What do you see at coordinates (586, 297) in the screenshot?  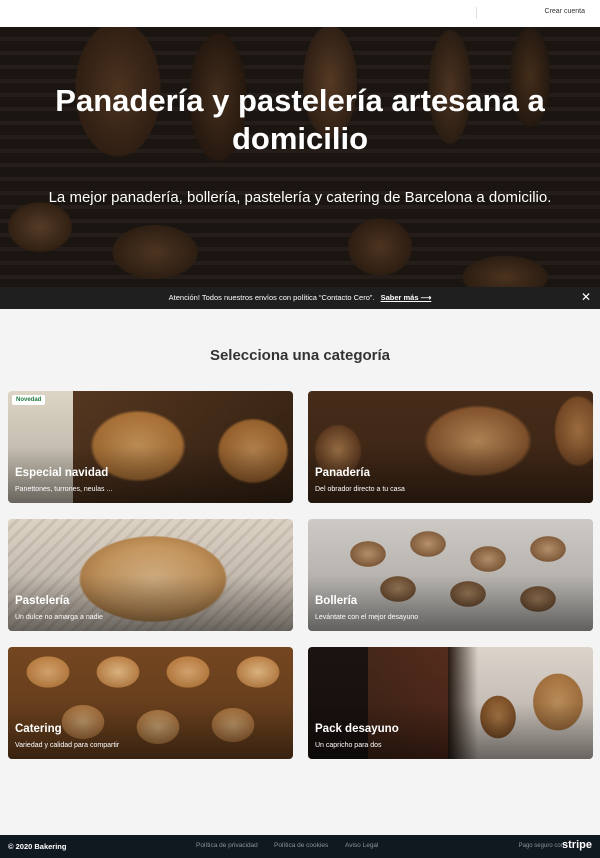 I see `close-icon: ✕` at bounding box center [586, 297].